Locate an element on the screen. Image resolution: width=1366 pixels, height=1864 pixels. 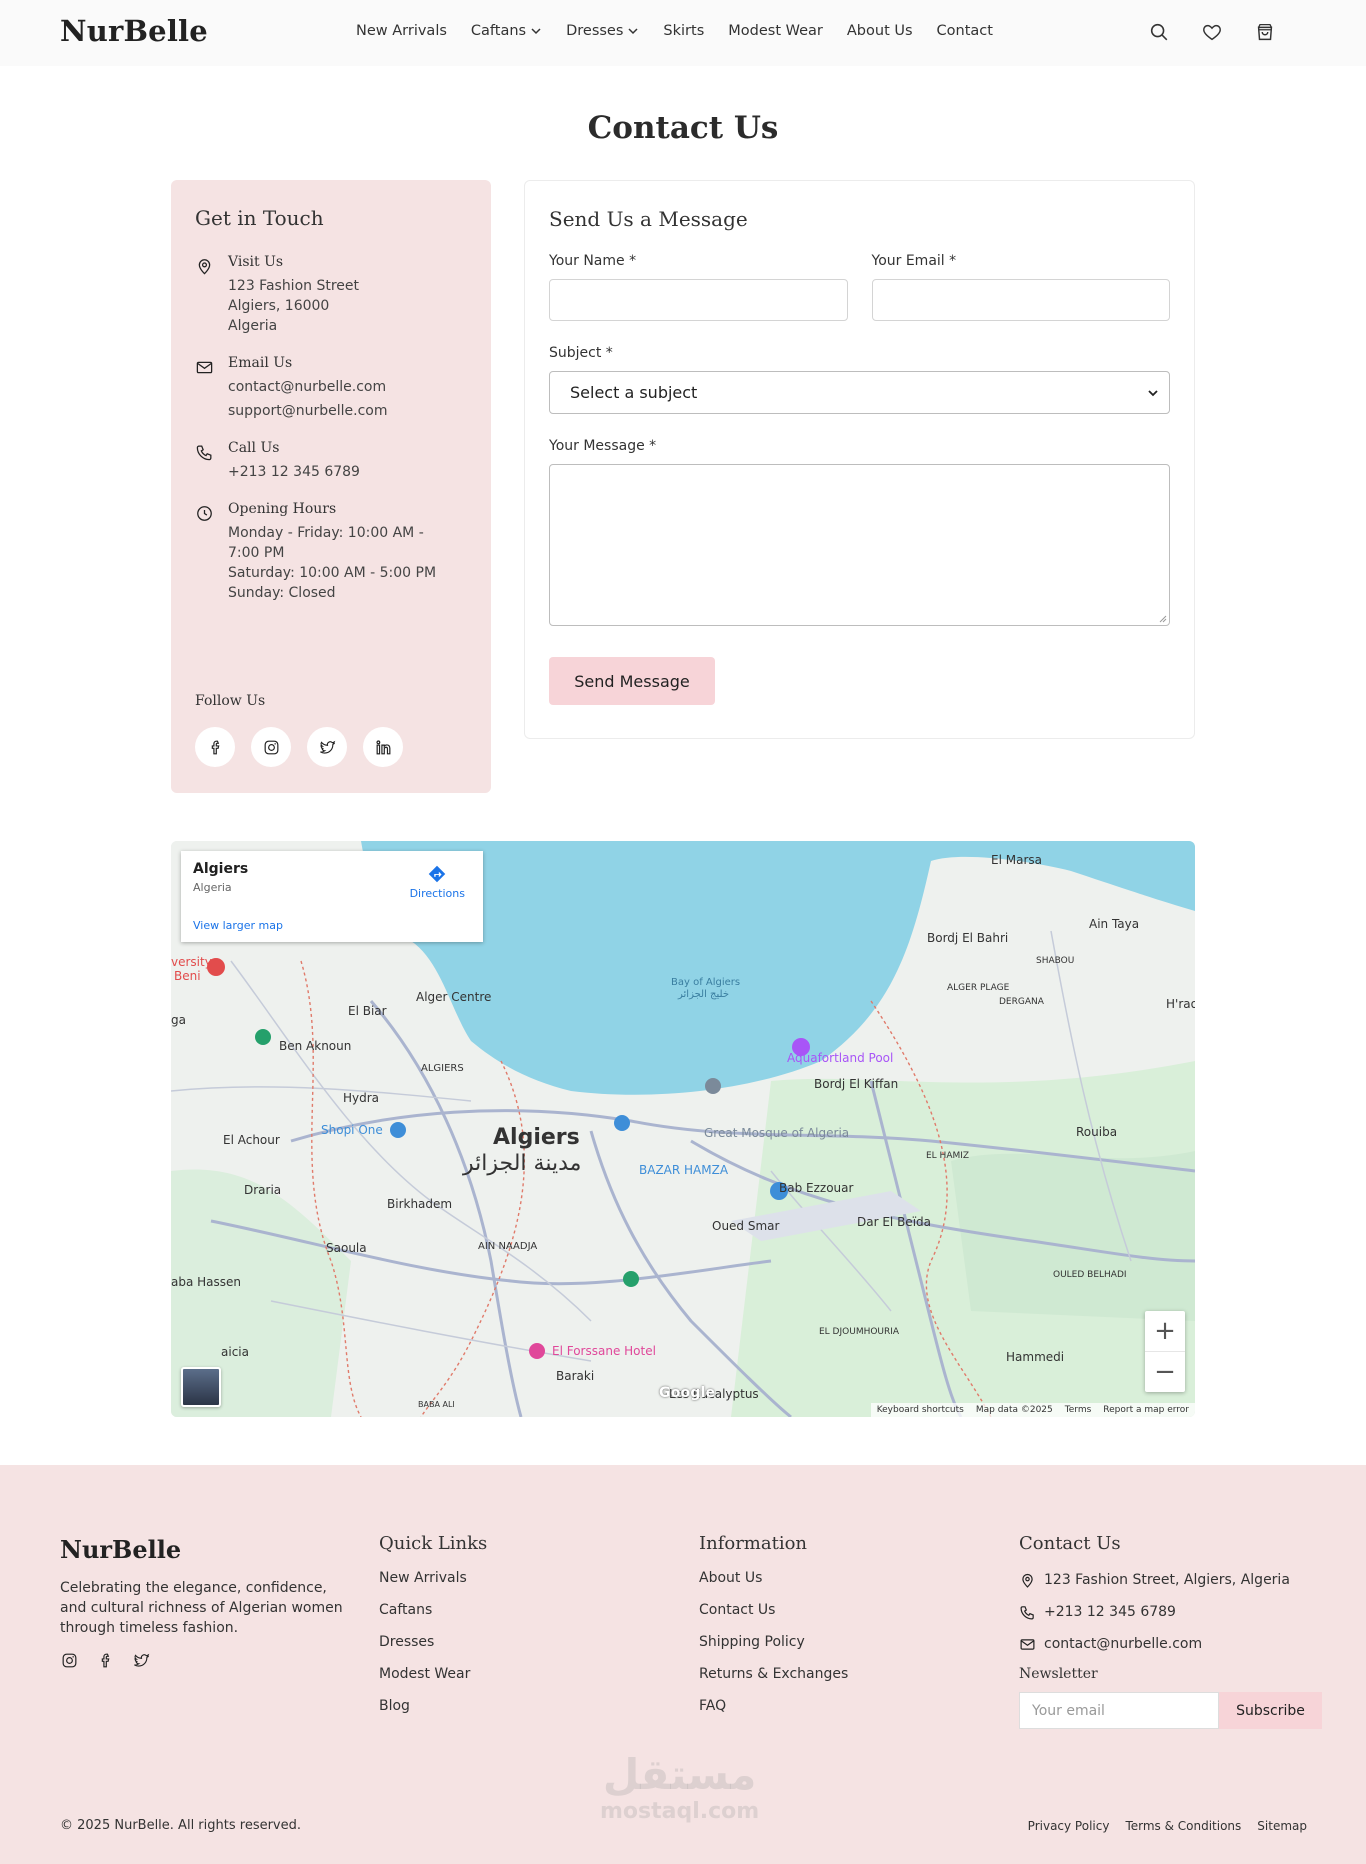
map-label-el-djoumhouria: EL DJOUMHOURIA is located at coordinates (859, 1332).